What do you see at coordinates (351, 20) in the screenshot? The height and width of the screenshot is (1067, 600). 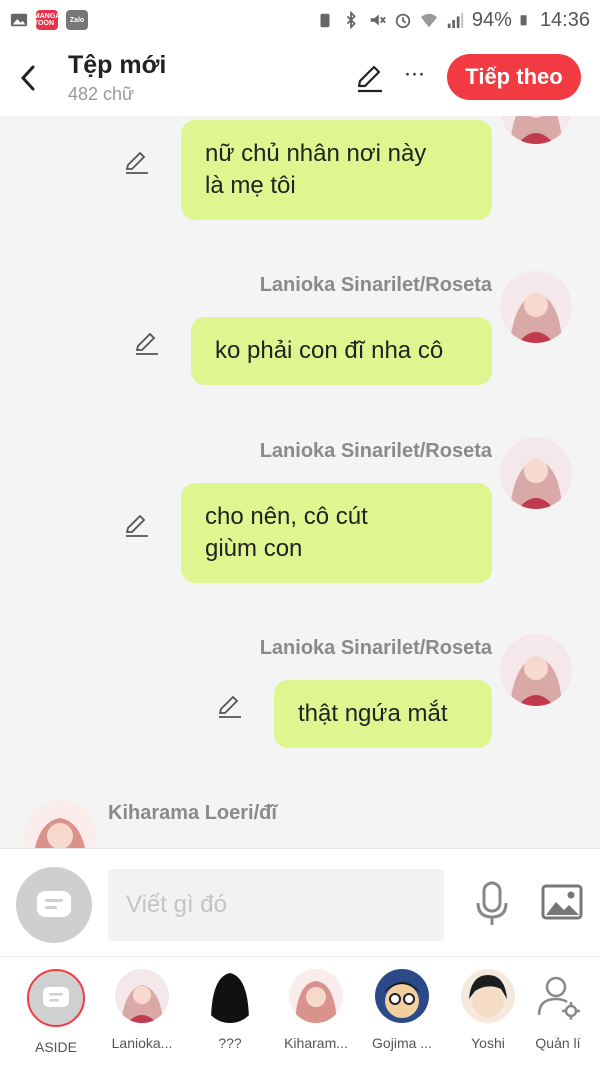 I see `bluetooth-icon` at bounding box center [351, 20].